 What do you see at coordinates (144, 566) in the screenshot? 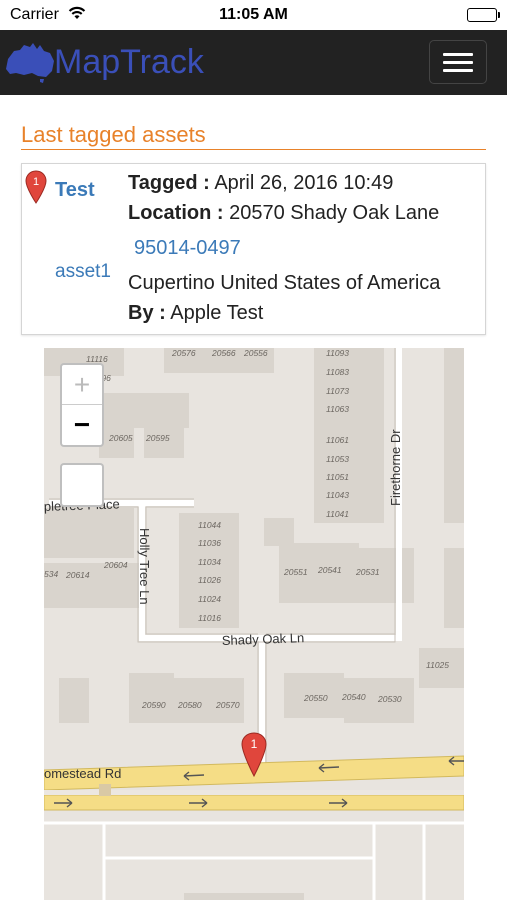
I see `street-label-holly-tree: Holly Tree Ln` at bounding box center [144, 566].